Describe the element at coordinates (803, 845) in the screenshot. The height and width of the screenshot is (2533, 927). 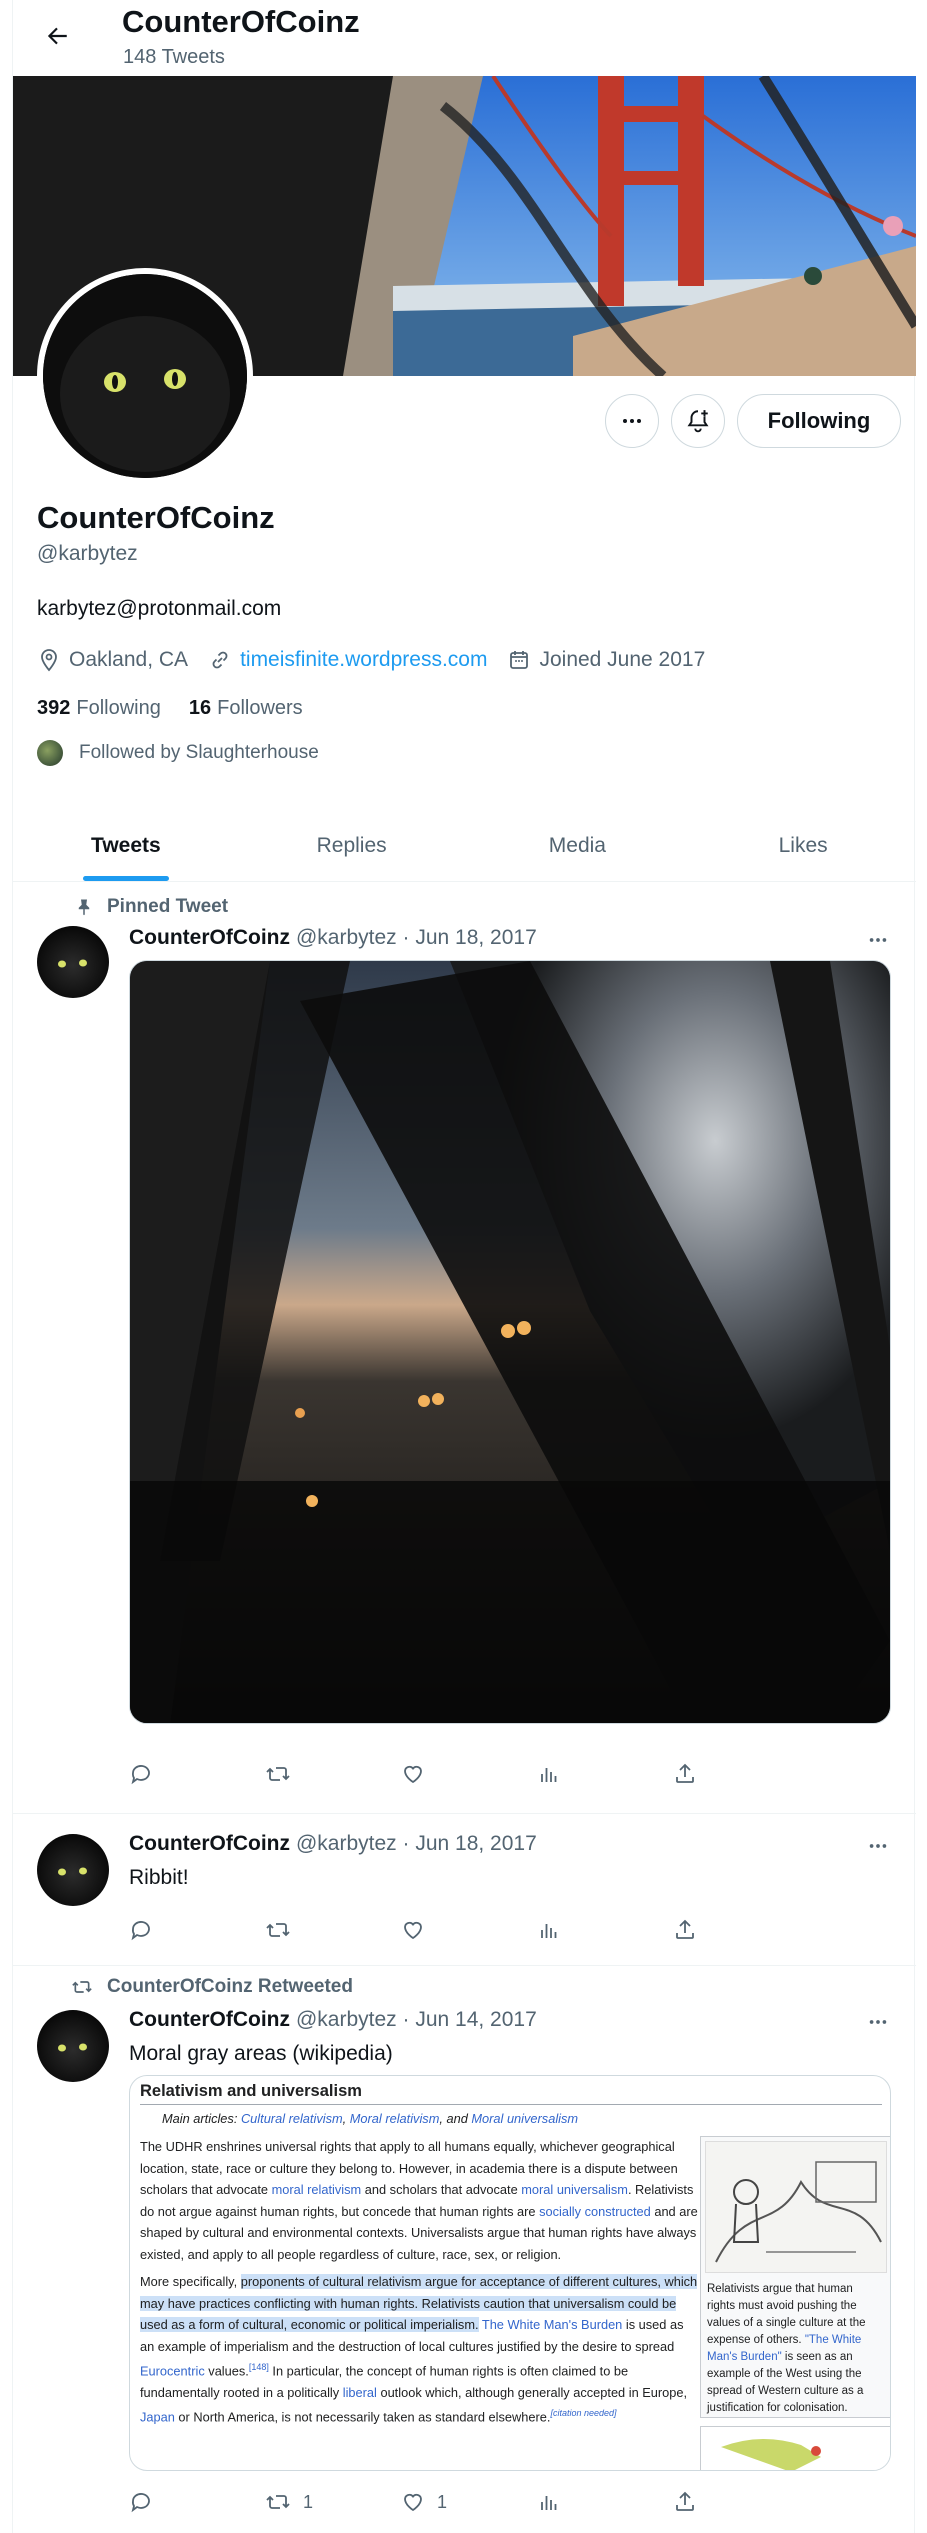
I see `tab-likes: Likes` at that location.